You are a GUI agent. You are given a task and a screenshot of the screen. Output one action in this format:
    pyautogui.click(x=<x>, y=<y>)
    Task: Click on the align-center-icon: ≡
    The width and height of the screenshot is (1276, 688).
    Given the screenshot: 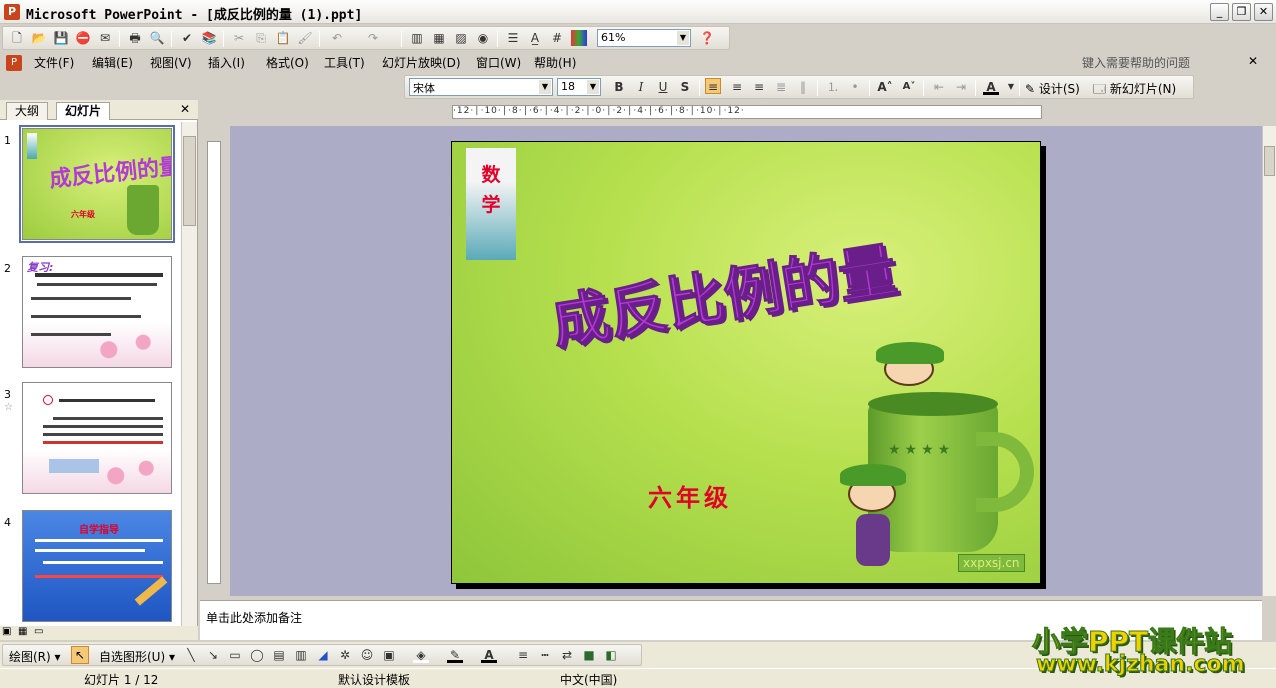 What is the action you would take?
    pyautogui.click(x=737, y=87)
    